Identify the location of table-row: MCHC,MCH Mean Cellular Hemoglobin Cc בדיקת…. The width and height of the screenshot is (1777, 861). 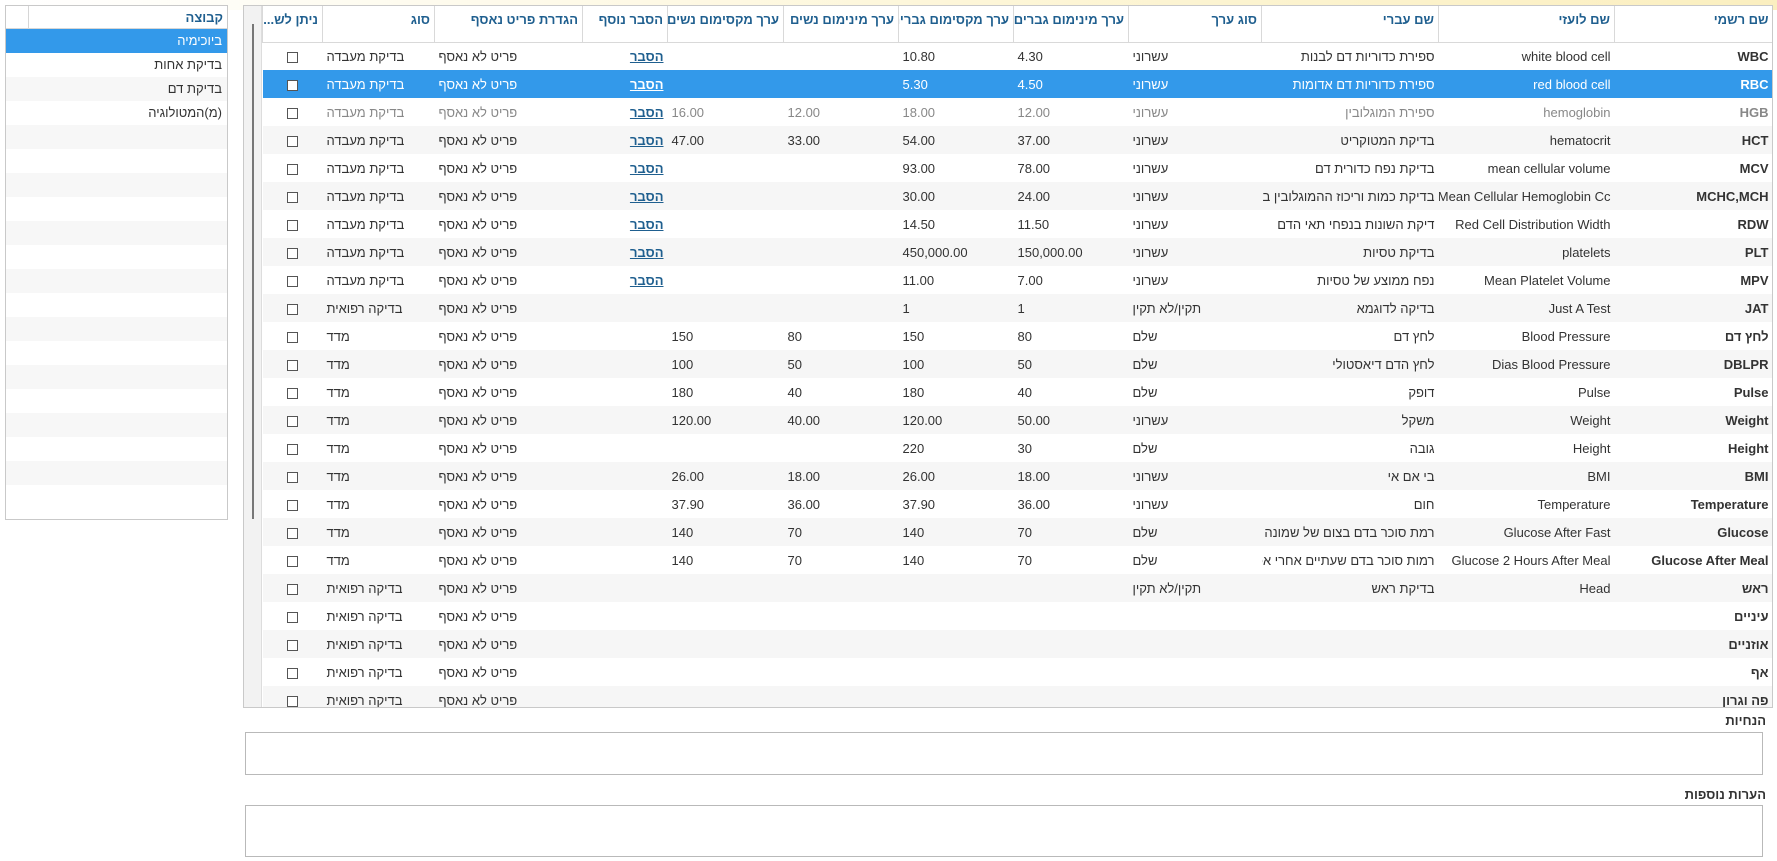
(1017, 196).